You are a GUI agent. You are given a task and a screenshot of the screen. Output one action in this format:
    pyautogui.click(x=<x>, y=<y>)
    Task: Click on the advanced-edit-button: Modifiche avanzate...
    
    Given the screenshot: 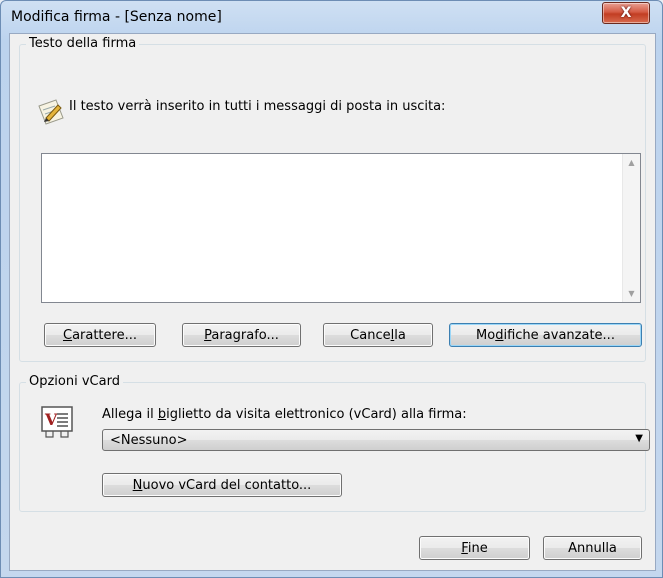 What is the action you would take?
    pyautogui.click(x=545, y=335)
    